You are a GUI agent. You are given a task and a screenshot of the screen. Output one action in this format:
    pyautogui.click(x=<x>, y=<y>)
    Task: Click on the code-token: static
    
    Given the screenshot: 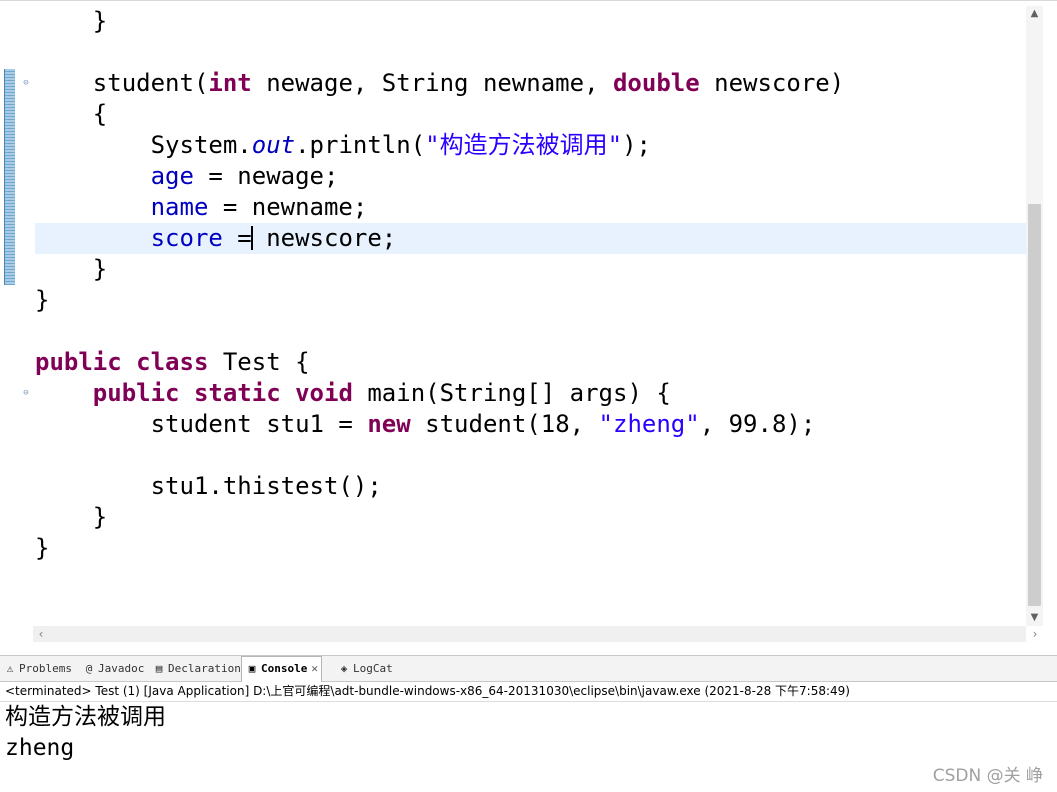 What is the action you would take?
    pyautogui.click(x=237, y=393)
    